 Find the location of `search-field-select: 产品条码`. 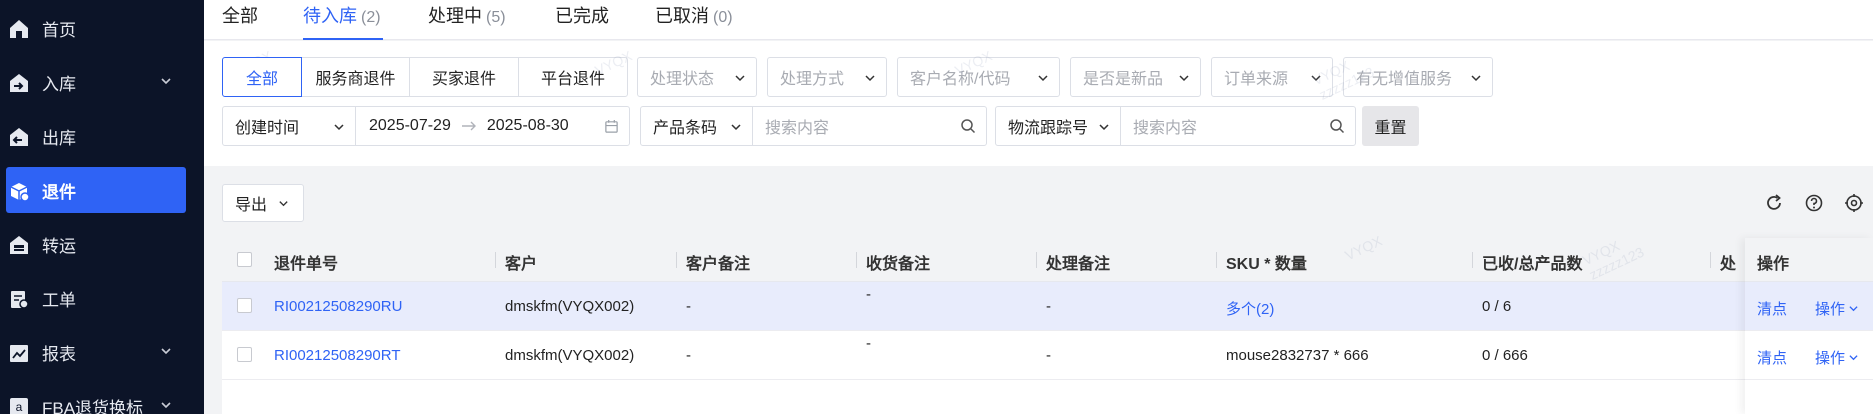

search-field-select: 产品条码 is located at coordinates (696, 126).